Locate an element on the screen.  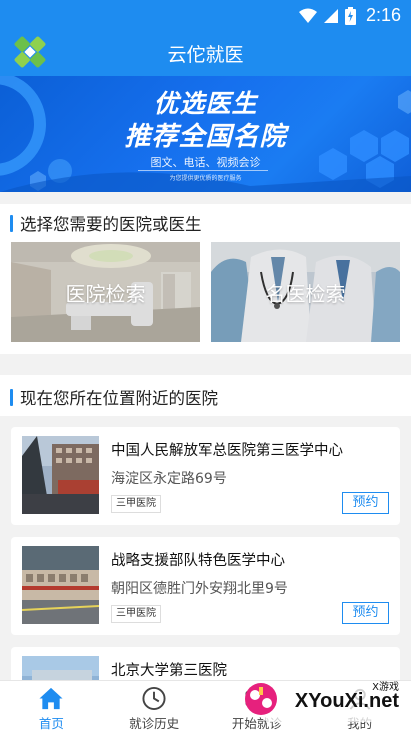
tab-history: 就诊历史 is located at coordinates (154, 706).